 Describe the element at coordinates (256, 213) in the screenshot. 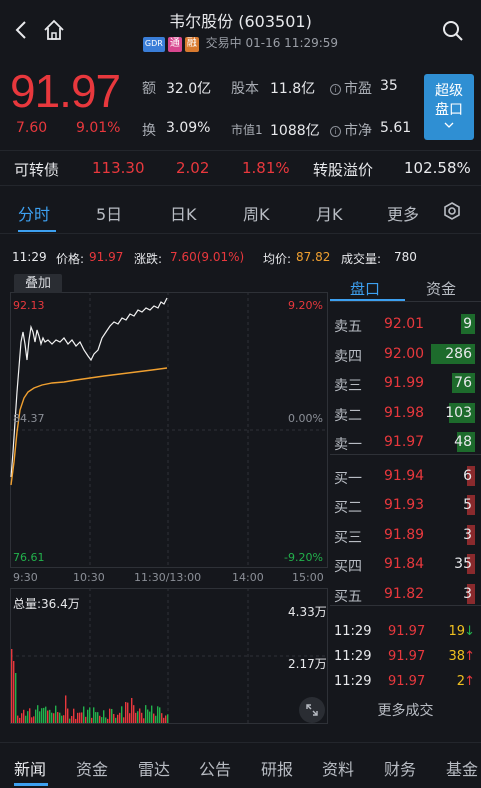

I see `tab-weekly-k: 周K` at that location.